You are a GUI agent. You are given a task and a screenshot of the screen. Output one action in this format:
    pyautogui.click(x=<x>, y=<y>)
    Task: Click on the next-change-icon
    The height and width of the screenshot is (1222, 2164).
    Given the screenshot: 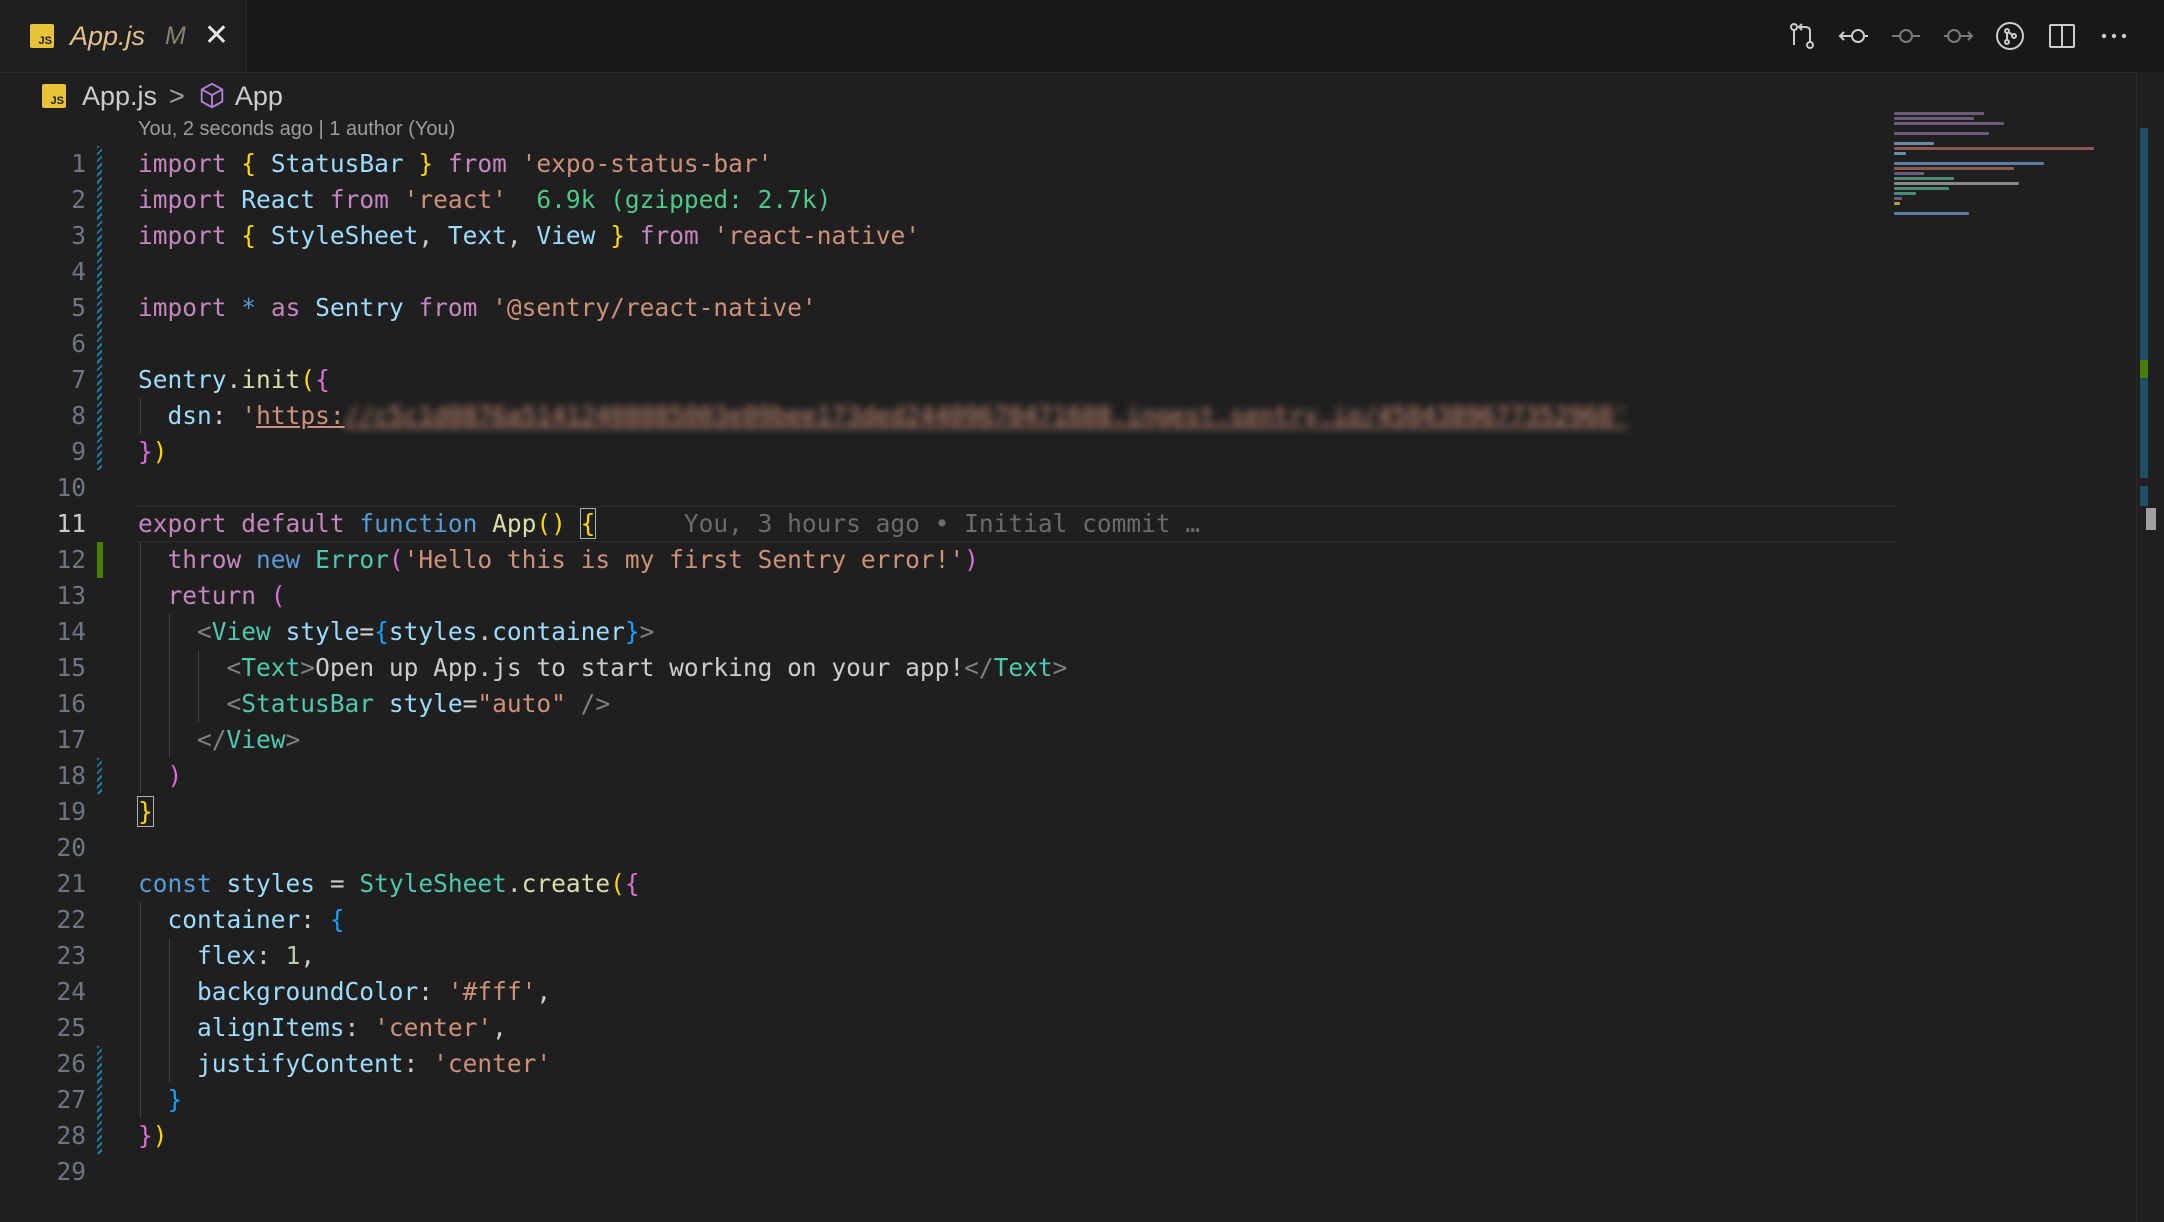 What is the action you would take?
    pyautogui.click(x=1959, y=36)
    